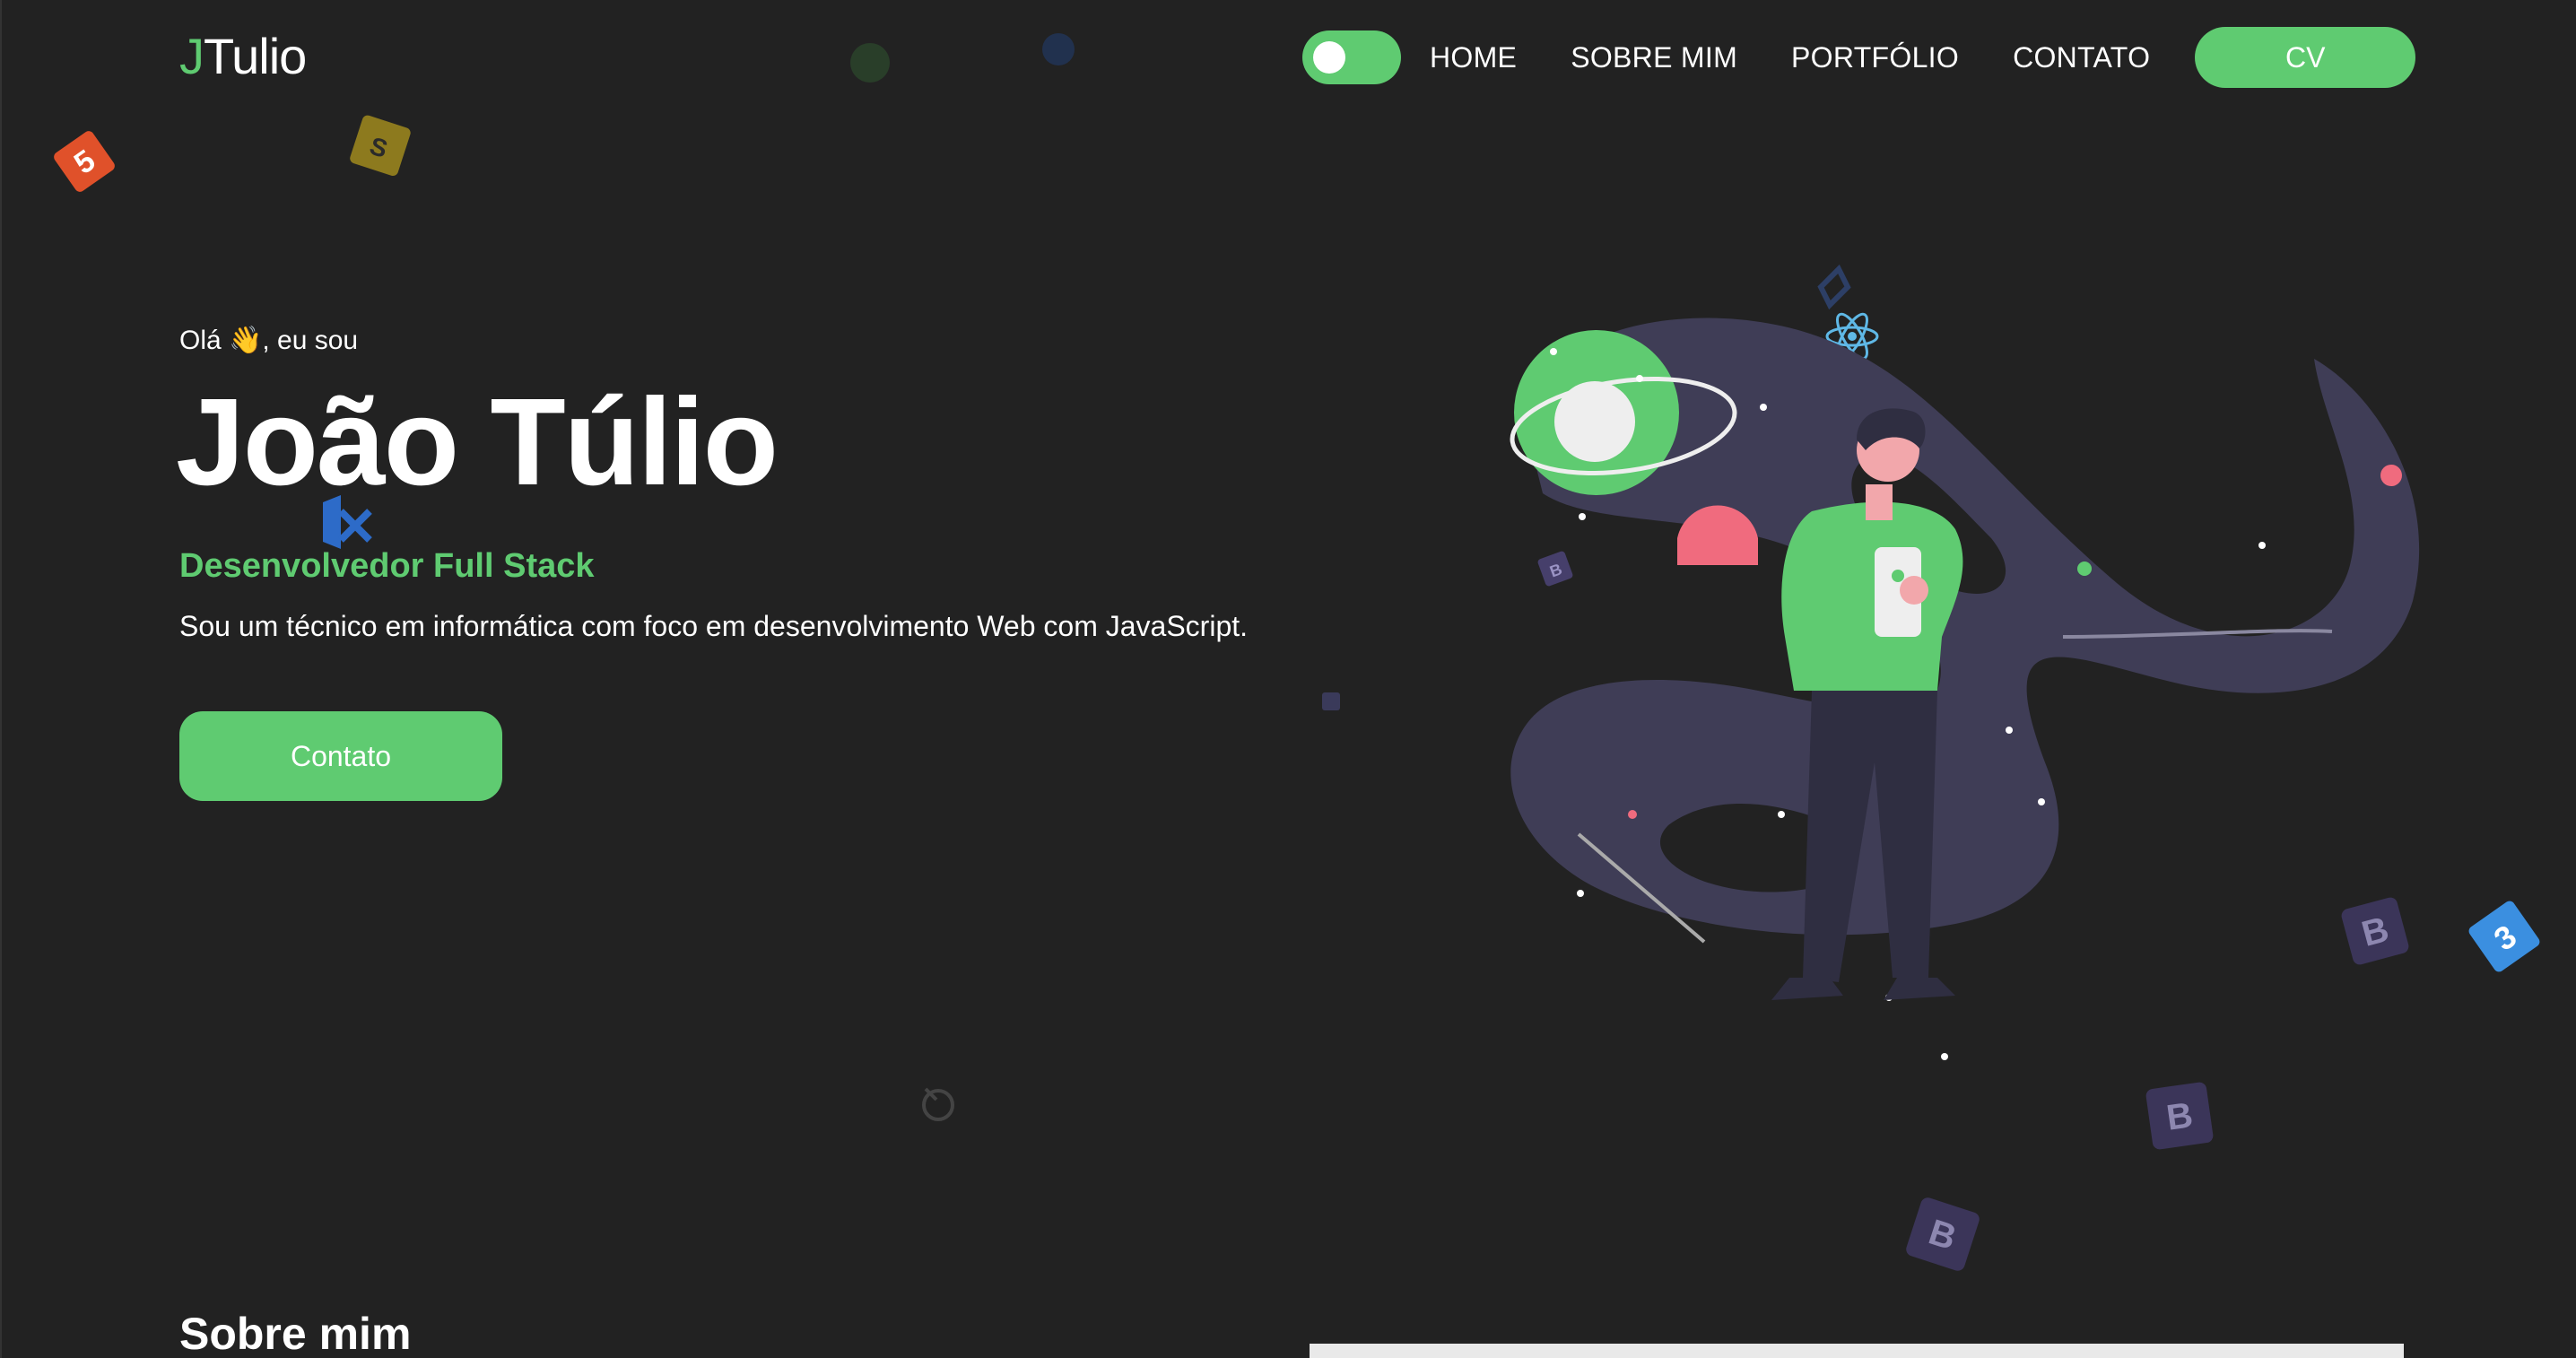 The height and width of the screenshot is (1358, 2576). Describe the element at coordinates (1943, 1234) in the screenshot. I see `bootstrap-icon: B` at that location.